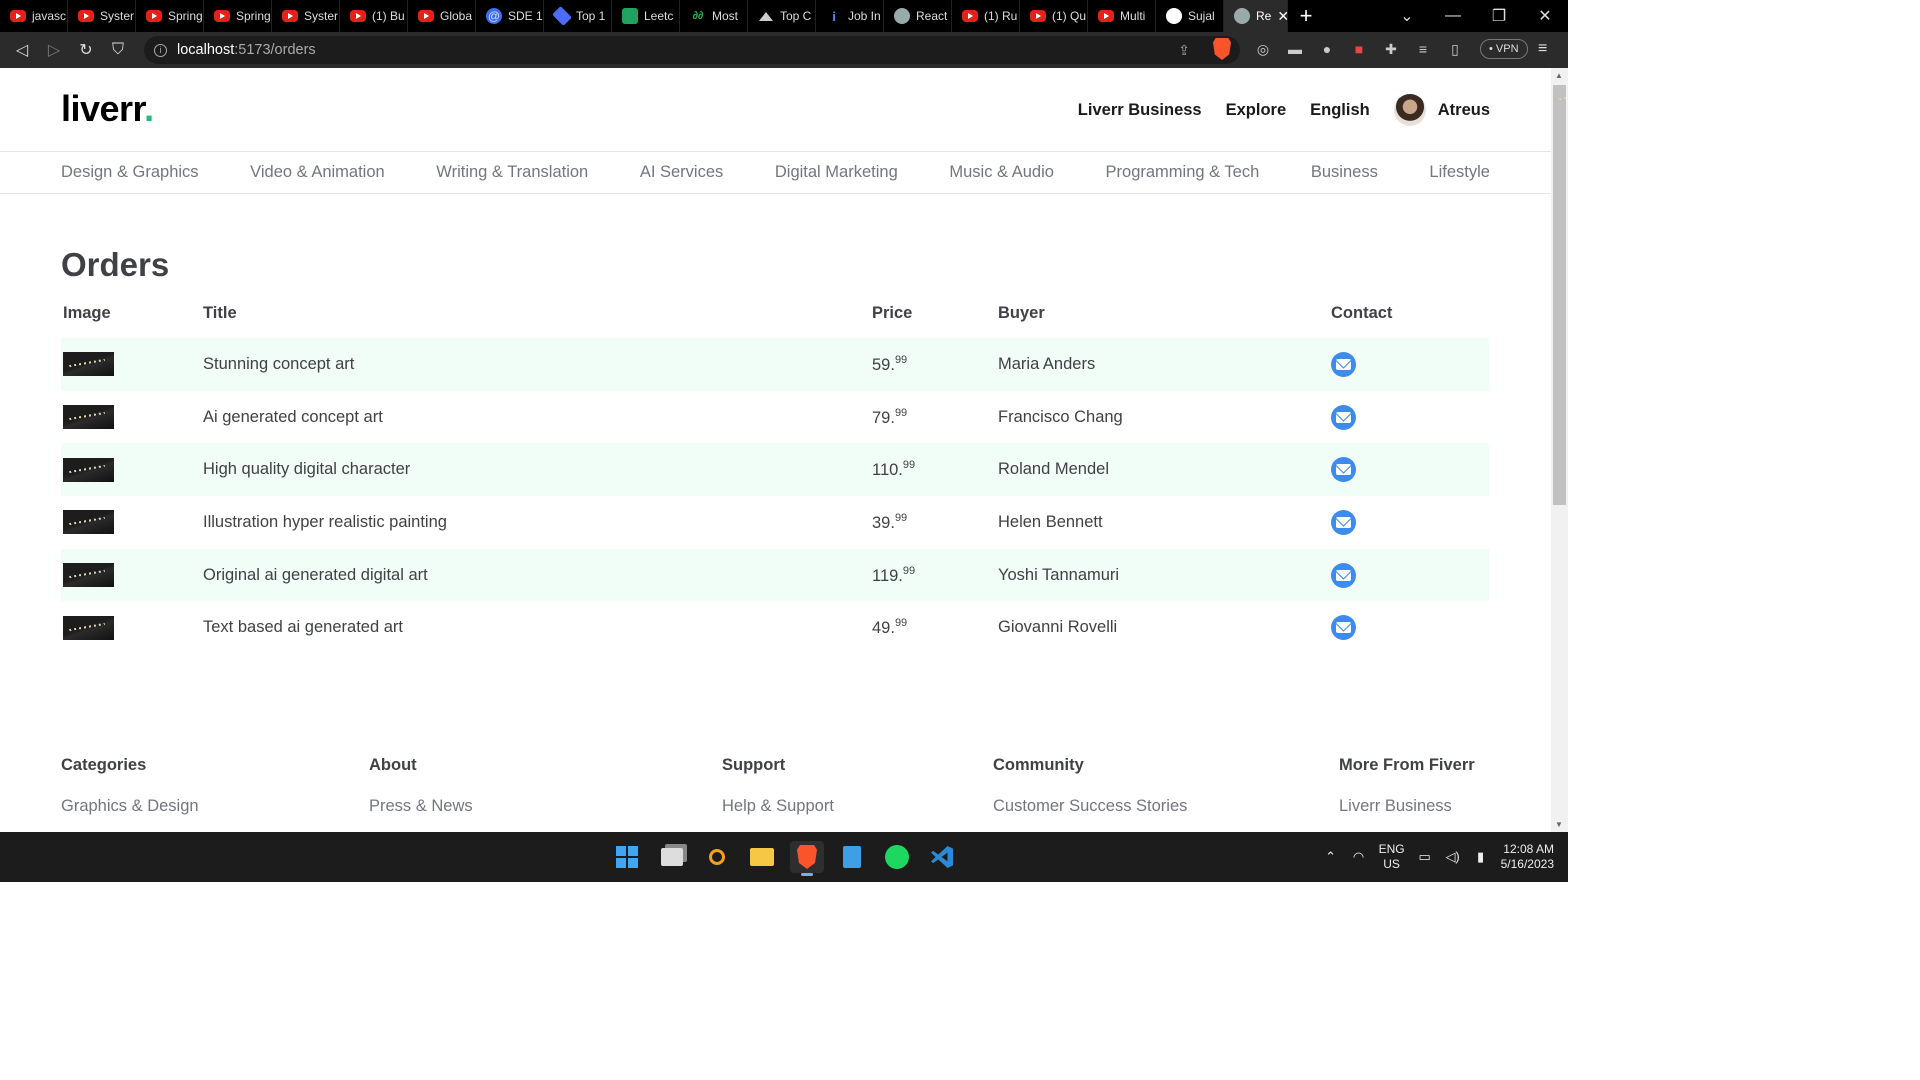 Image resolution: width=1920 pixels, height=1080 pixels. What do you see at coordinates (1359, 856) in the screenshot?
I see `network-icon: ◠` at bounding box center [1359, 856].